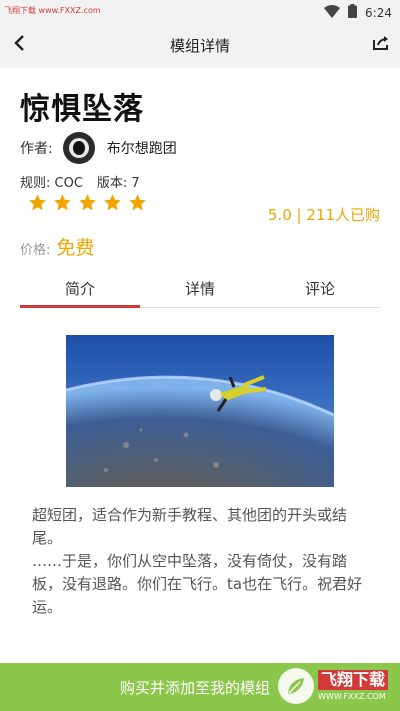  I want to click on author-label: 作者:, so click(36, 149).